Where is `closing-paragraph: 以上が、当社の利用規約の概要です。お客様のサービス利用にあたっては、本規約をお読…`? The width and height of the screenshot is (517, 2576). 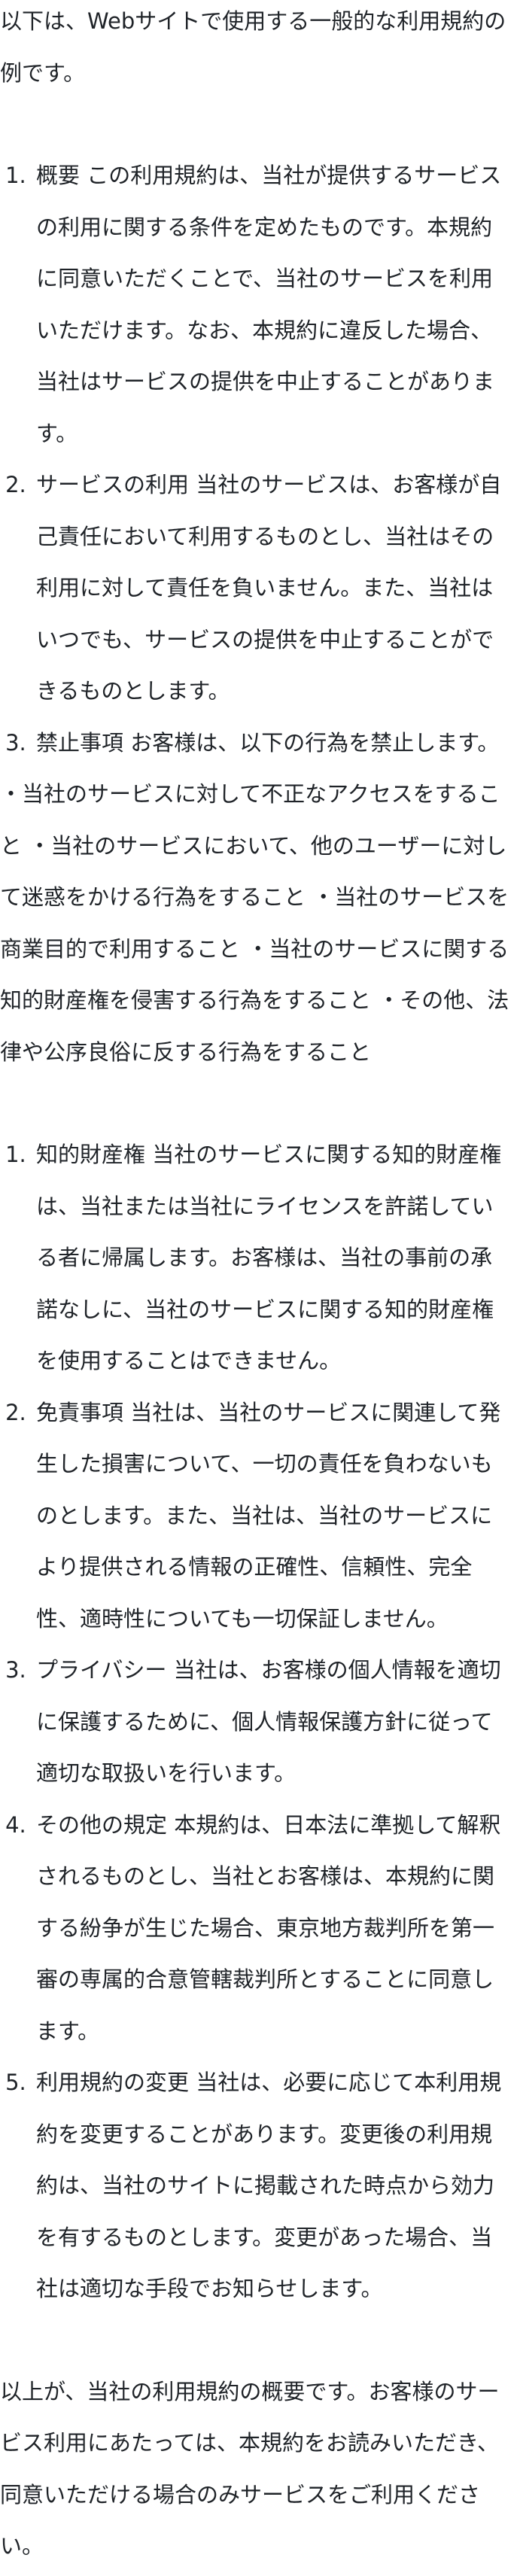
closing-paragraph: 以上が、当社の利用規約の概要です。お客様のサービス利用にあたっては、本規約をお読… is located at coordinates (250, 2468).